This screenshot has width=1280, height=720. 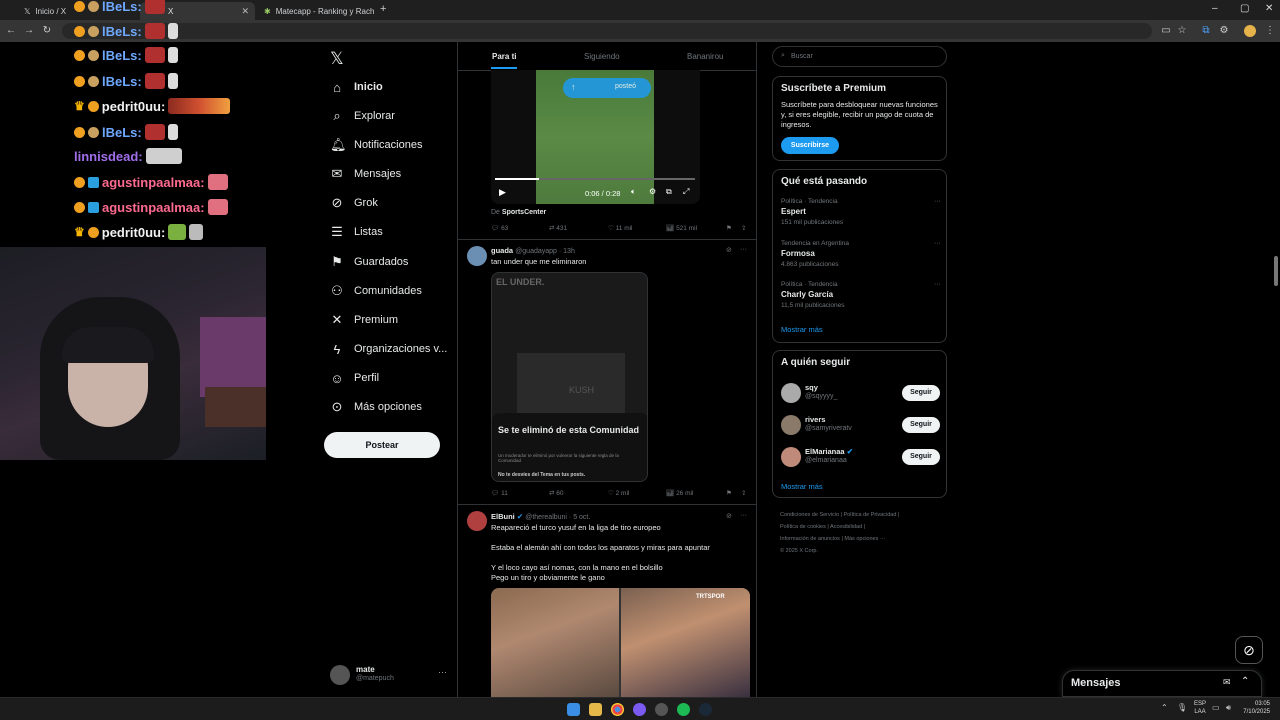 I want to click on chat-line: lBeLs:, so click(x=126, y=132).